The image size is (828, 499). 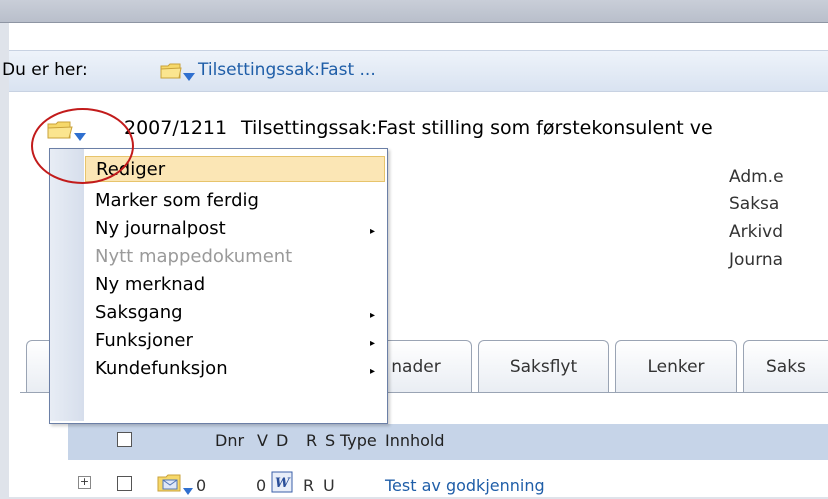 I want to click on expand-icon: +, so click(x=84, y=482).